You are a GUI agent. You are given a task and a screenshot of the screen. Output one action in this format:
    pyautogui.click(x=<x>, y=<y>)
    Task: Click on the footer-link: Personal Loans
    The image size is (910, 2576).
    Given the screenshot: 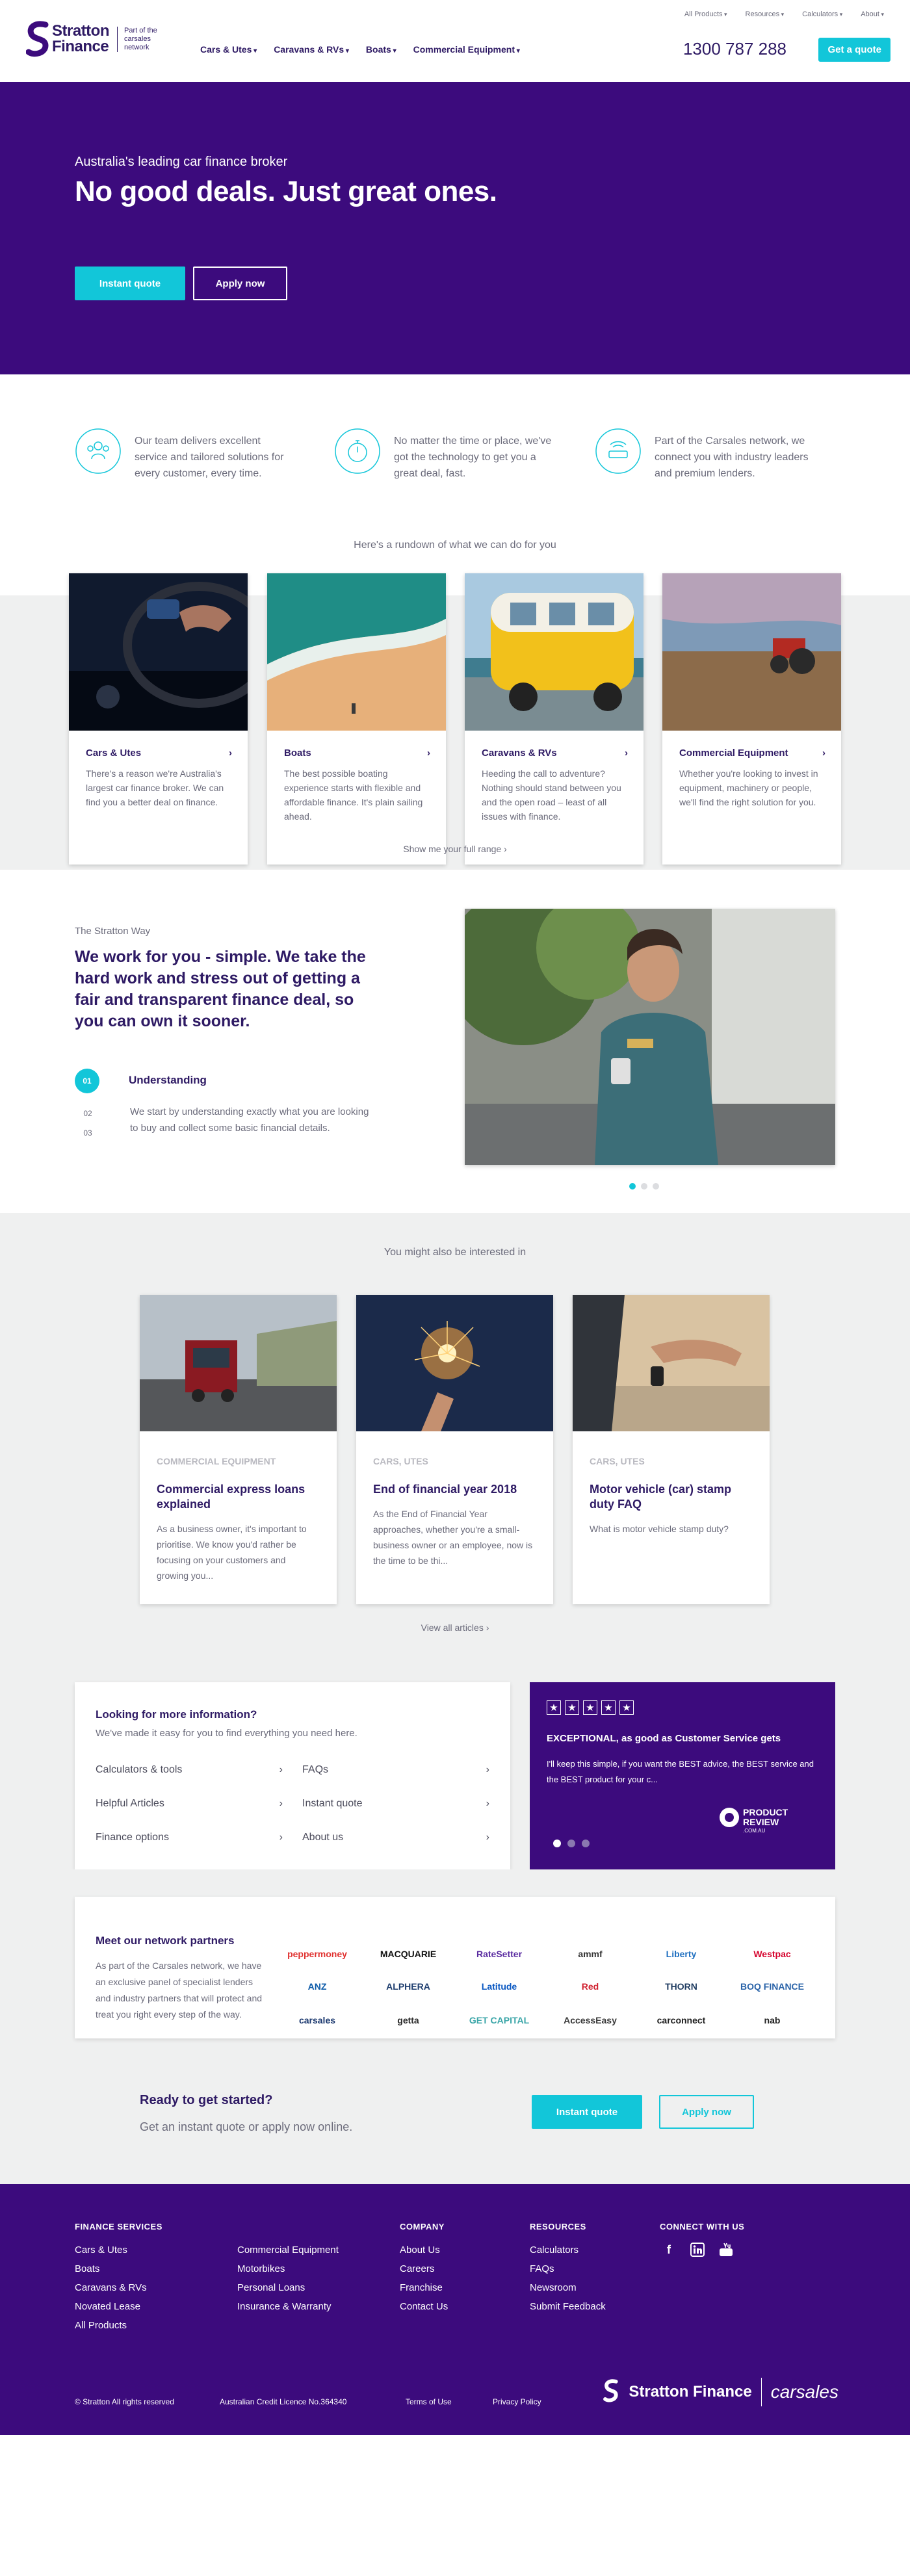 What is the action you would take?
    pyautogui.click(x=288, y=2287)
    